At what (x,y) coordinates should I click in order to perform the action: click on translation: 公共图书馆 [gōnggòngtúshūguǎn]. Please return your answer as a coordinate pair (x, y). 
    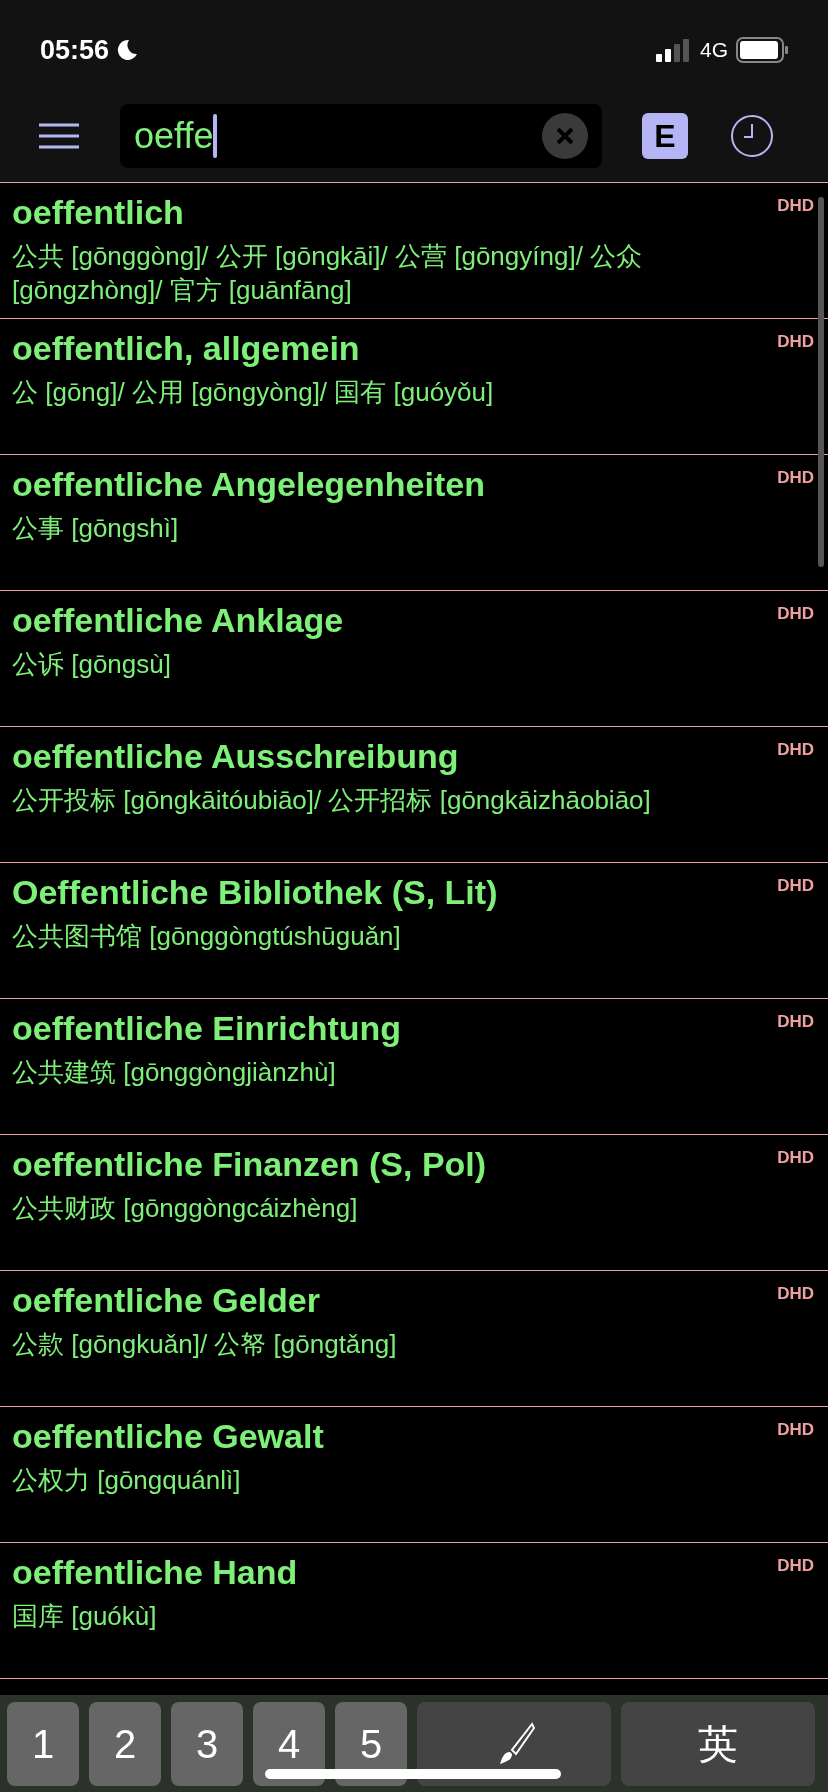
    Looking at the image, I should click on (207, 936).